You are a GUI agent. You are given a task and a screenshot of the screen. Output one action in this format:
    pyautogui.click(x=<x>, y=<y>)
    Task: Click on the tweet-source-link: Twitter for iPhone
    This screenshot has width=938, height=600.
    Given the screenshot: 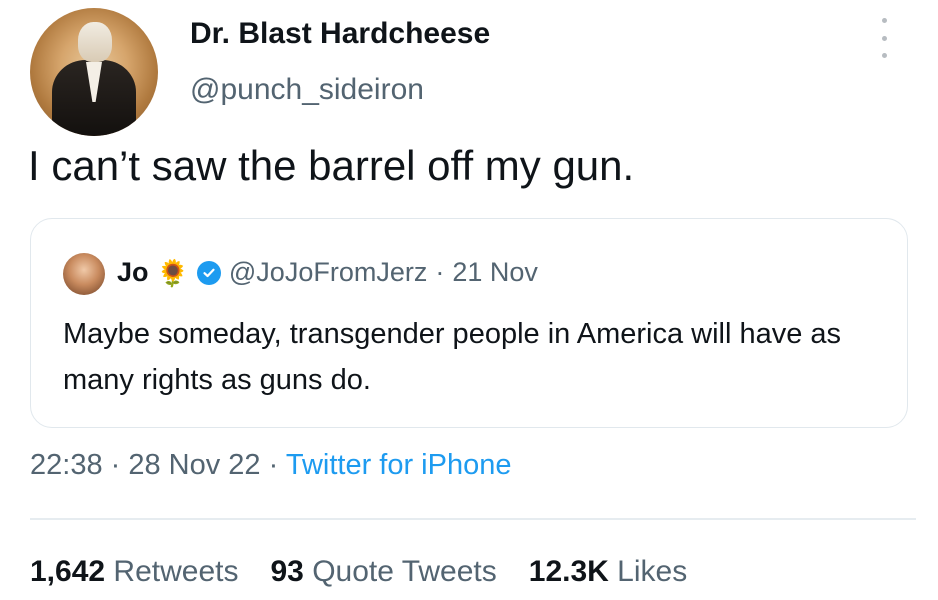 What is the action you would take?
    pyautogui.click(x=399, y=465)
    